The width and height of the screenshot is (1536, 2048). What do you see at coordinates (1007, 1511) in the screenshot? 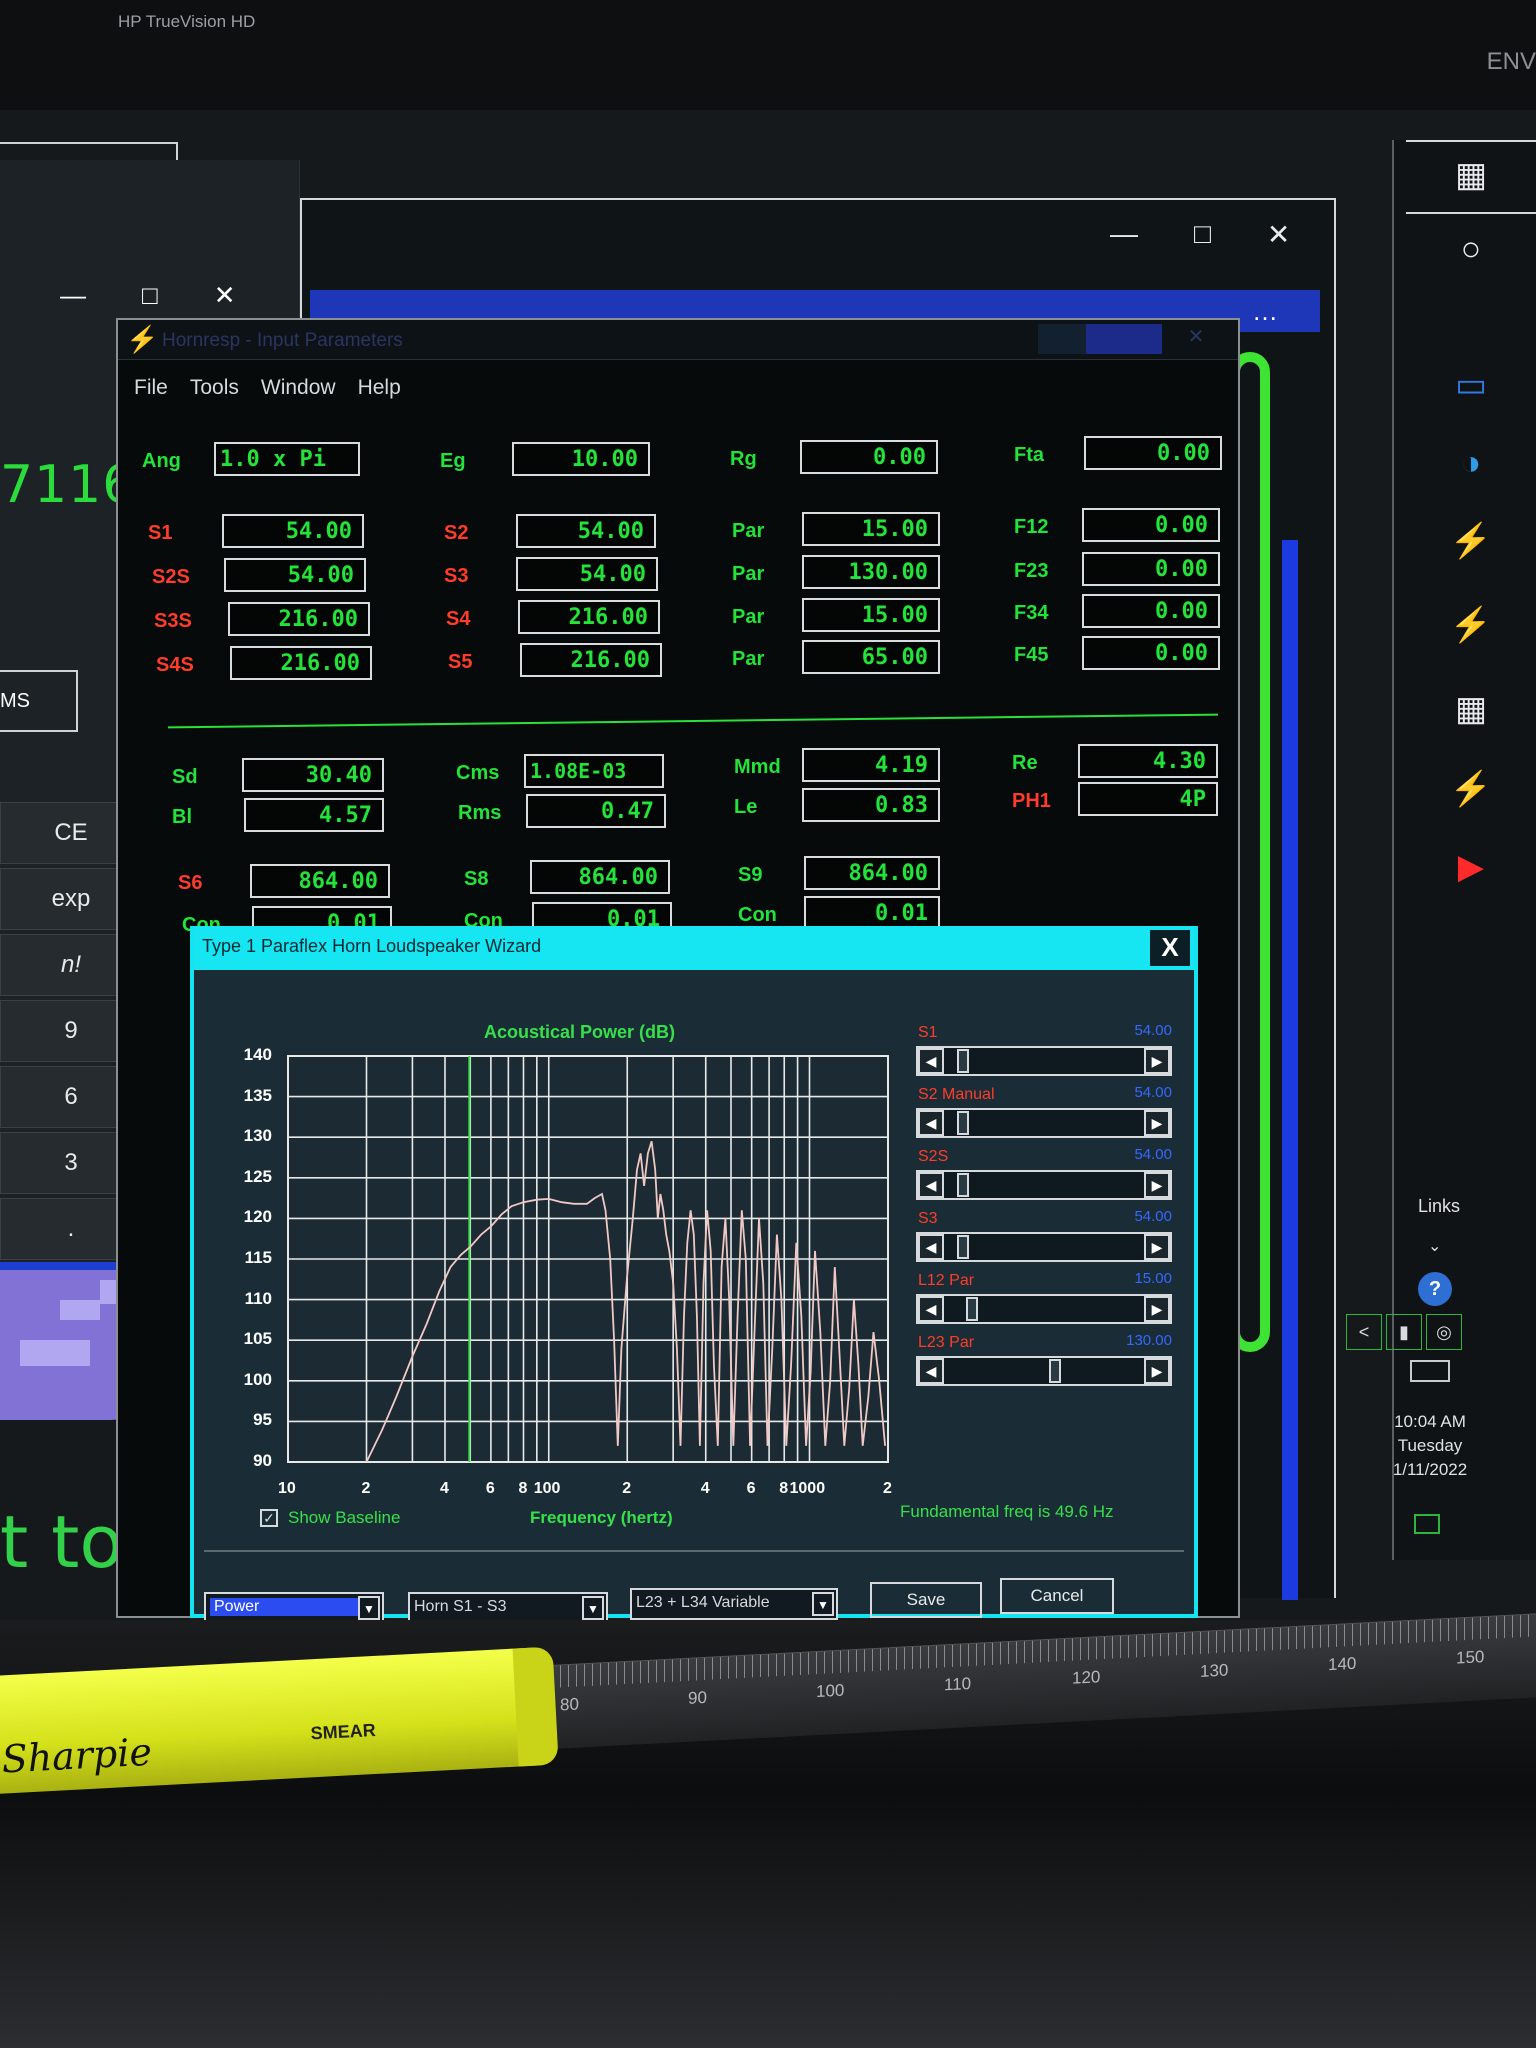
I see `fundamental-frequency-text: Fundamental freq is 49.6 Hz` at bounding box center [1007, 1511].